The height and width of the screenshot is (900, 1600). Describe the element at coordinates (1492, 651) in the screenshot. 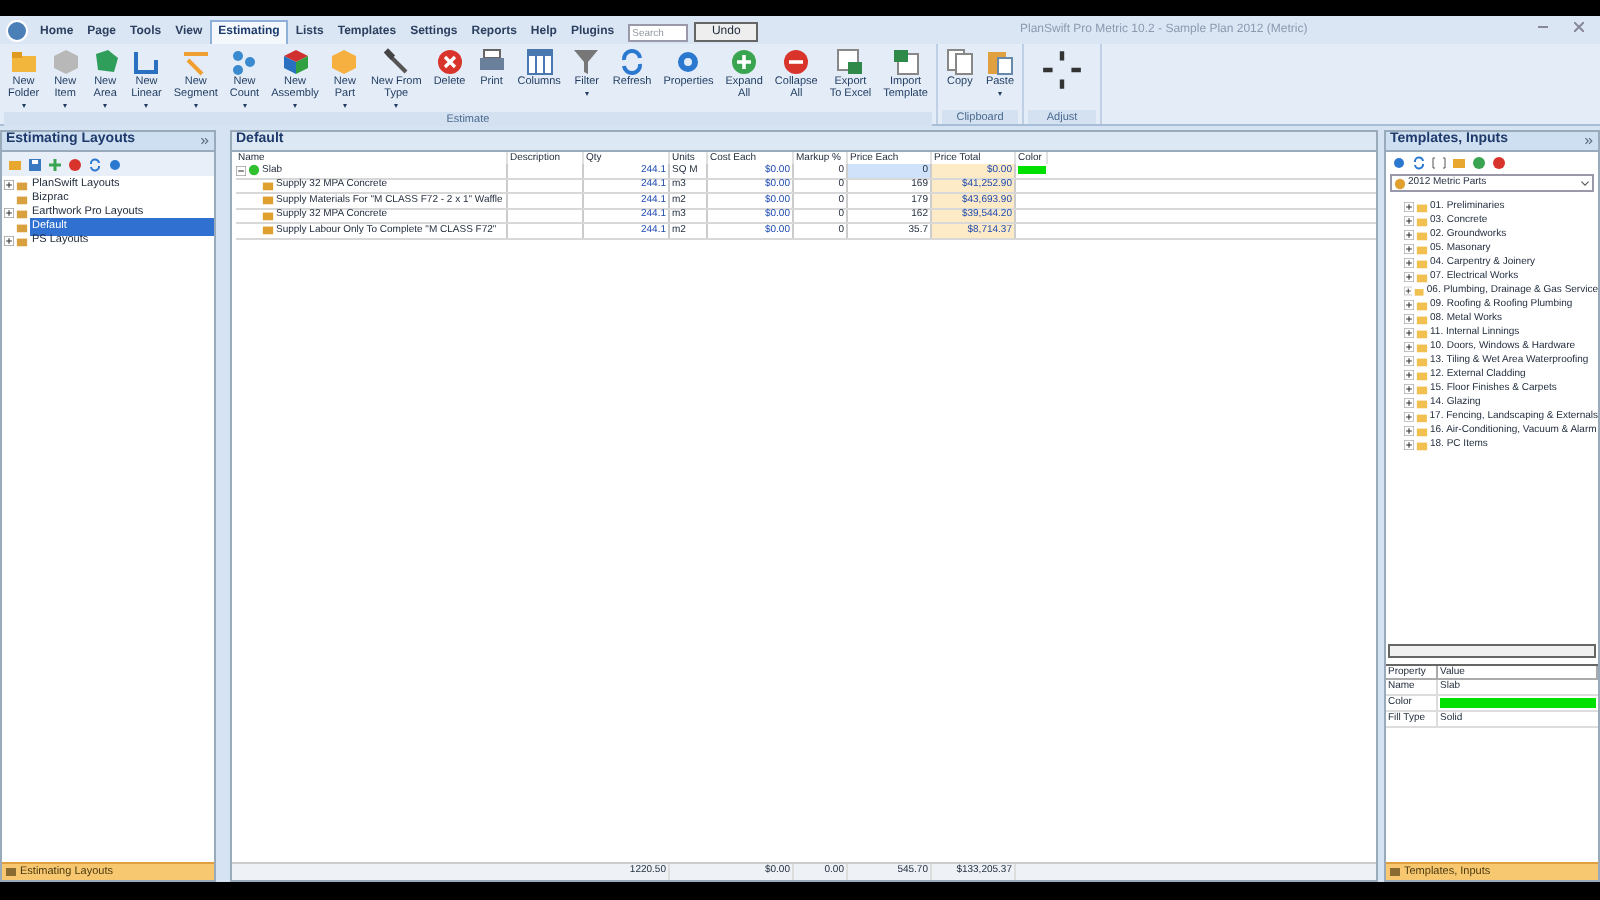

I see `horizontal-scrollbar` at that location.